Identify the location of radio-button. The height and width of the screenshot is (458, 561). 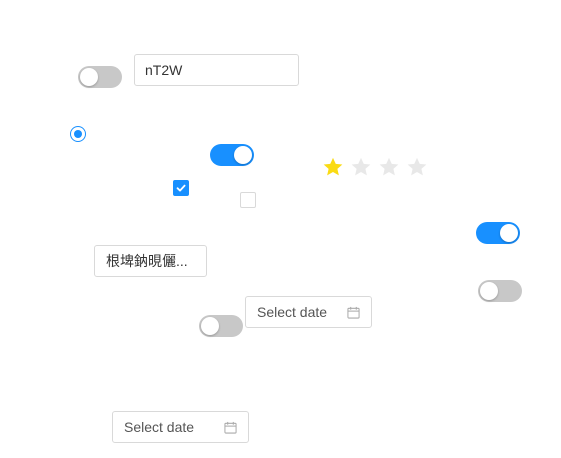
(78, 134).